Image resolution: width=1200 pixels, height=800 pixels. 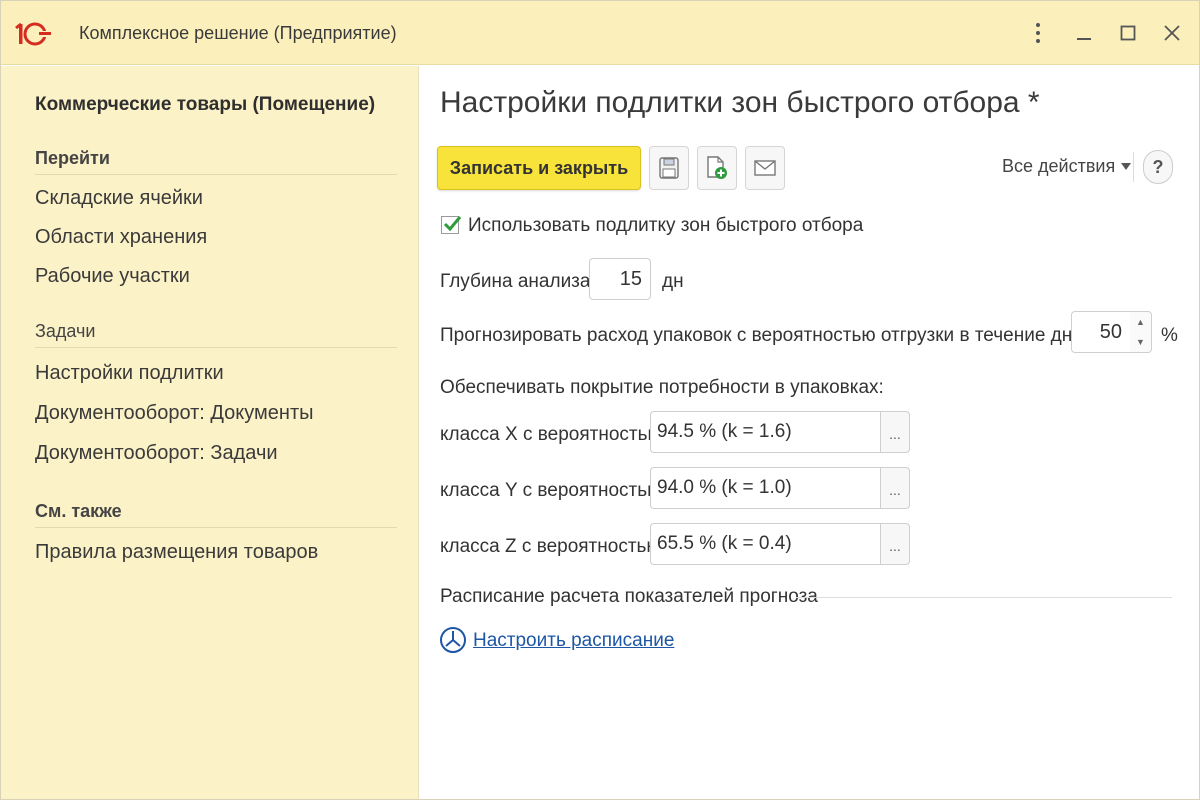 I want to click on send-email-button, so click(x=765, y=168).